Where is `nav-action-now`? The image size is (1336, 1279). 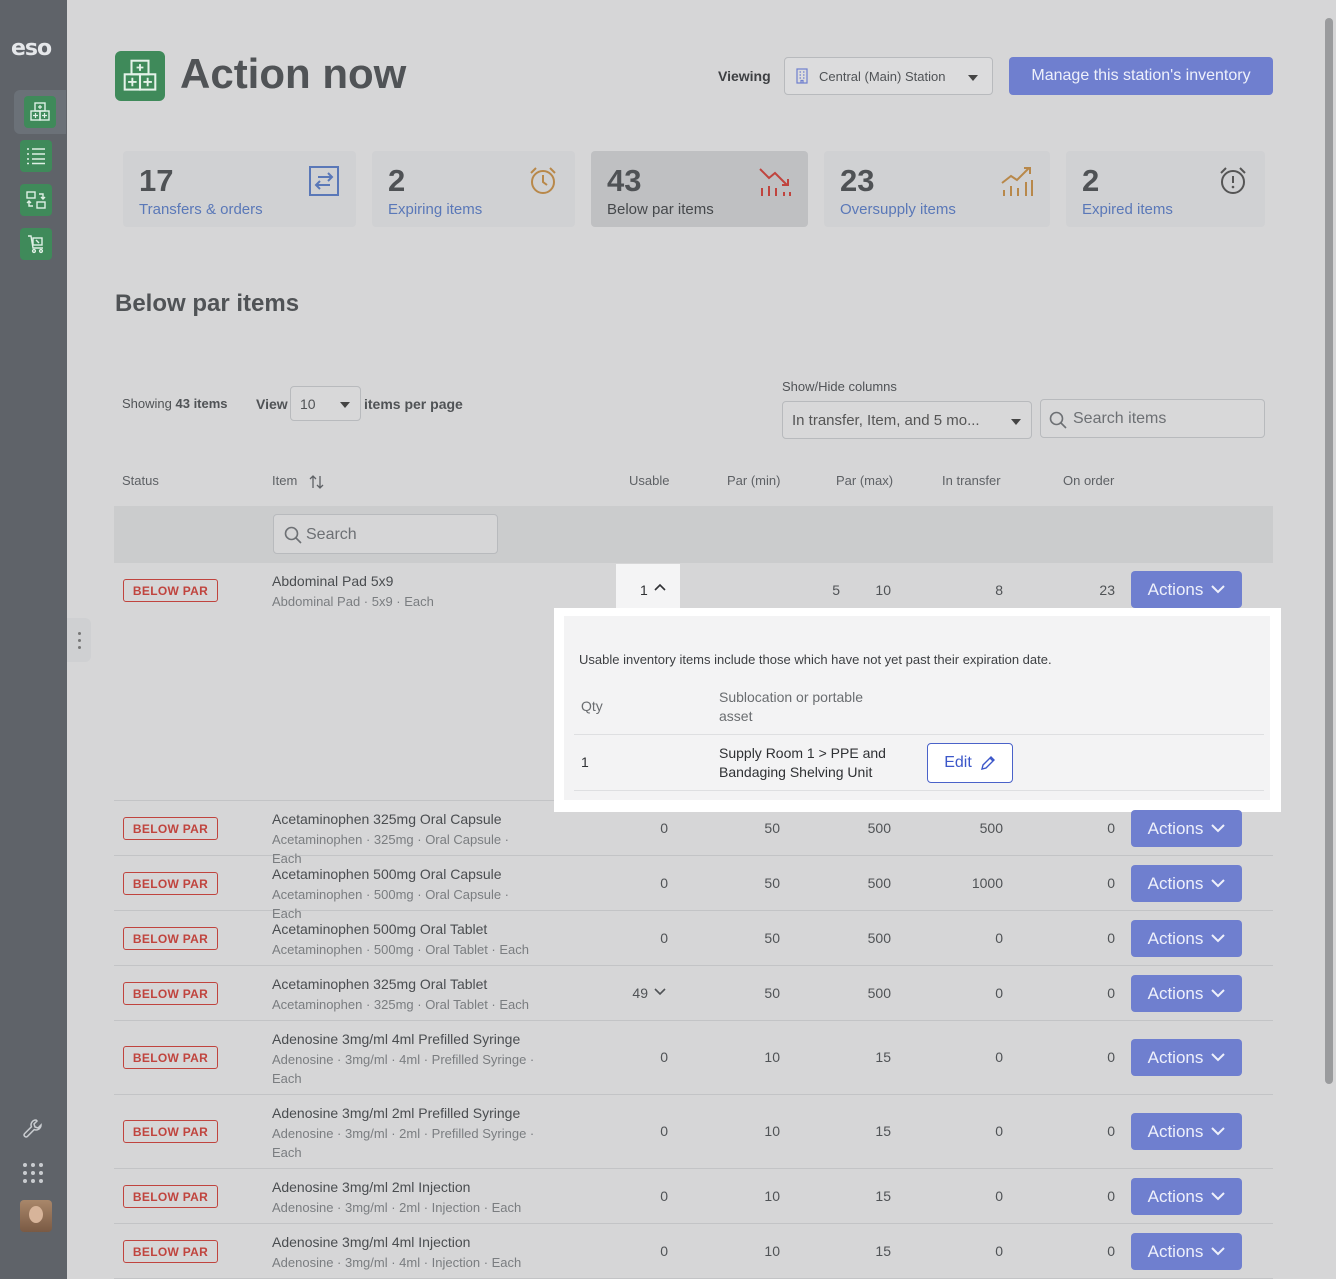 nav-action-now is located at coordinates (40, 112).